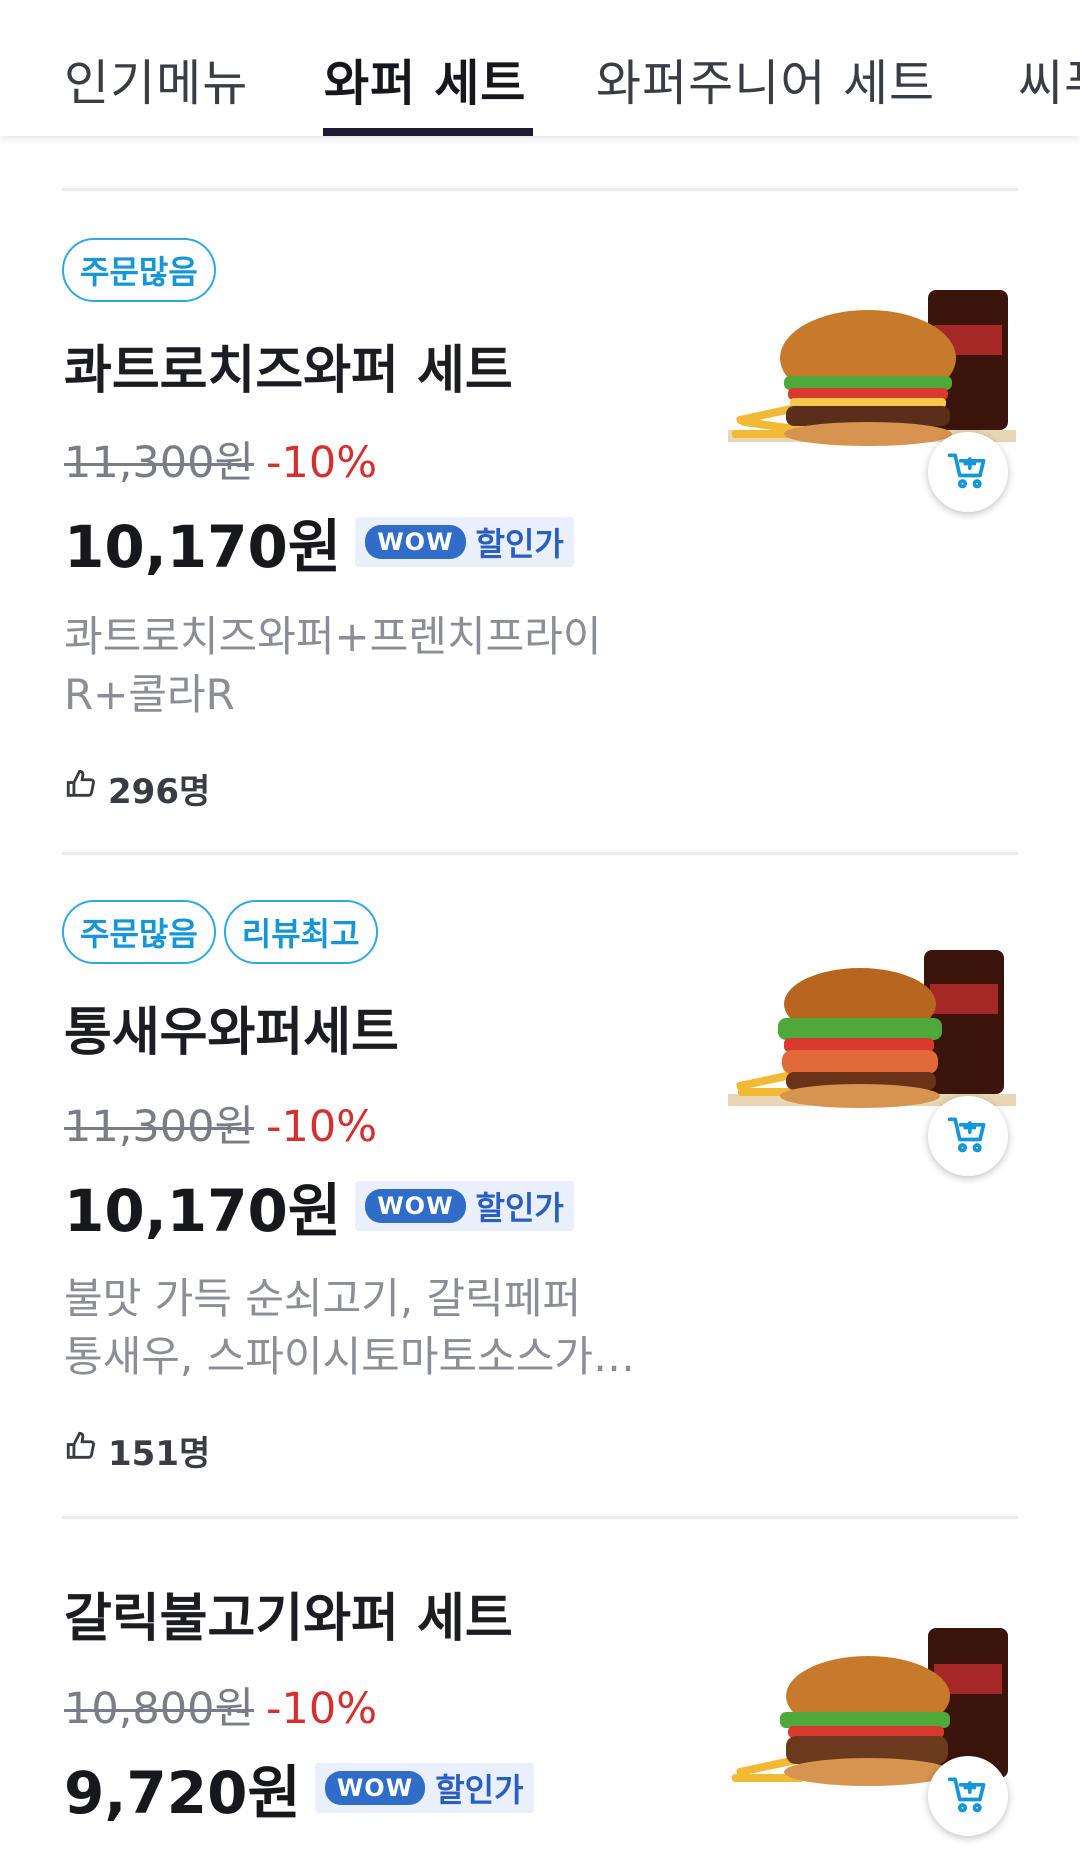 The height and width of the screenshot is (1856, 1080). What do you see at coordinates (231, 1033) in the screenshot?
I see `menu-item-name: 통새우와퍼세트` at bounding box center [231, 1033].